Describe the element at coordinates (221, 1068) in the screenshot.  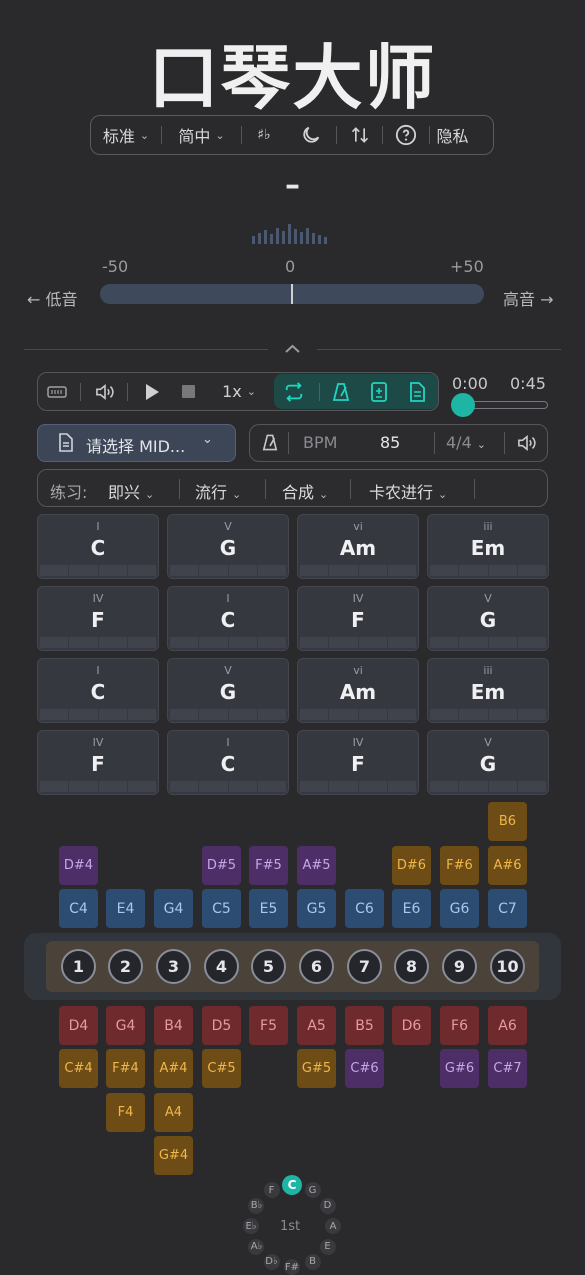
I see `draw-bend-note: C#5` at that location.